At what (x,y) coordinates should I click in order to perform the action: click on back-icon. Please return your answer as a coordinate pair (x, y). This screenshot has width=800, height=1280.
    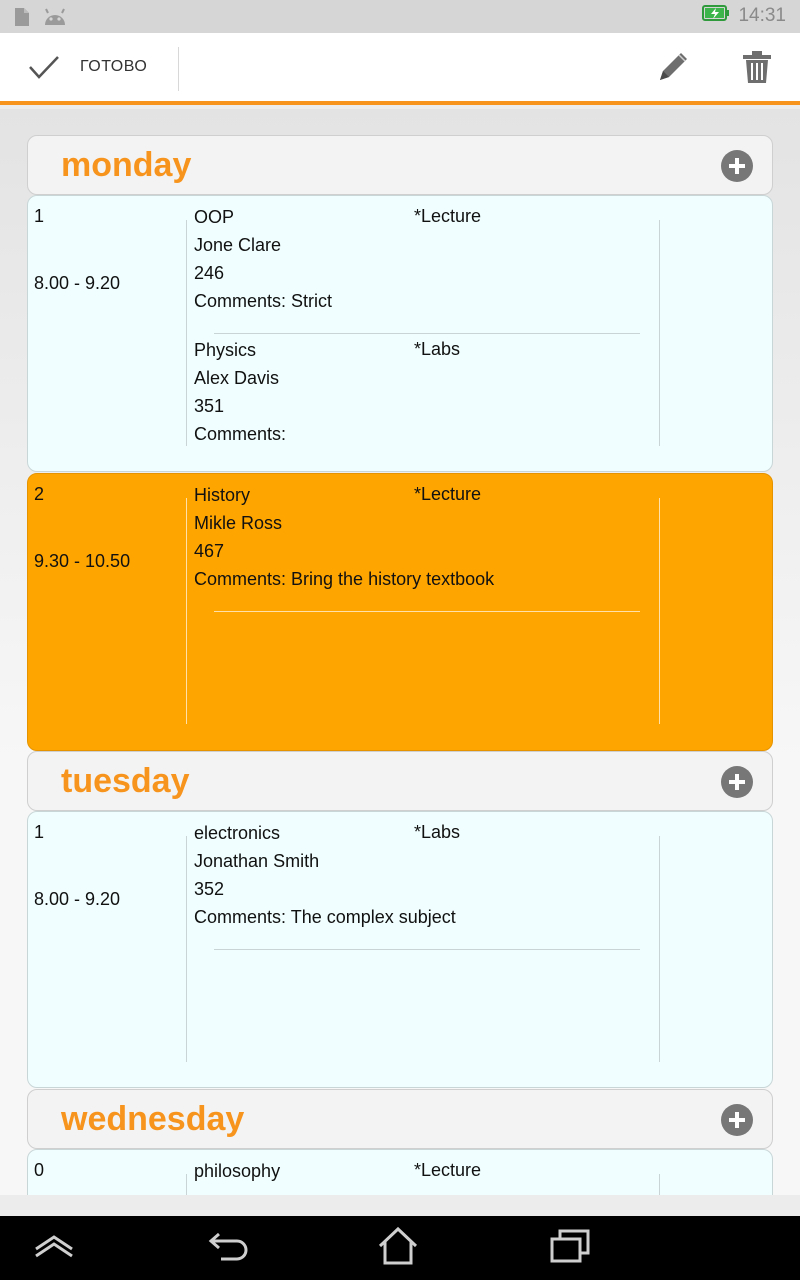
    Looking at the image, I should click on (229, 1248).